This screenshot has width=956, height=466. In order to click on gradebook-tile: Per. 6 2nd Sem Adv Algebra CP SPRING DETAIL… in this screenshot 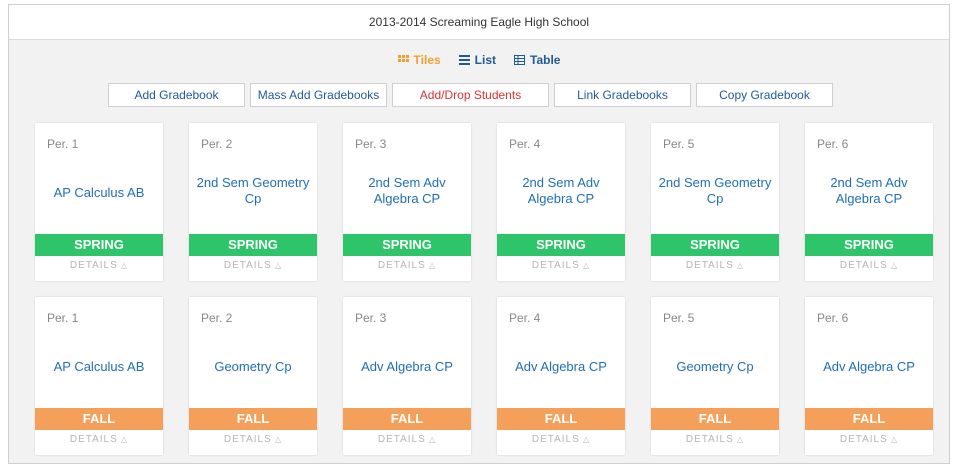, I will do `click(869, 202)`.